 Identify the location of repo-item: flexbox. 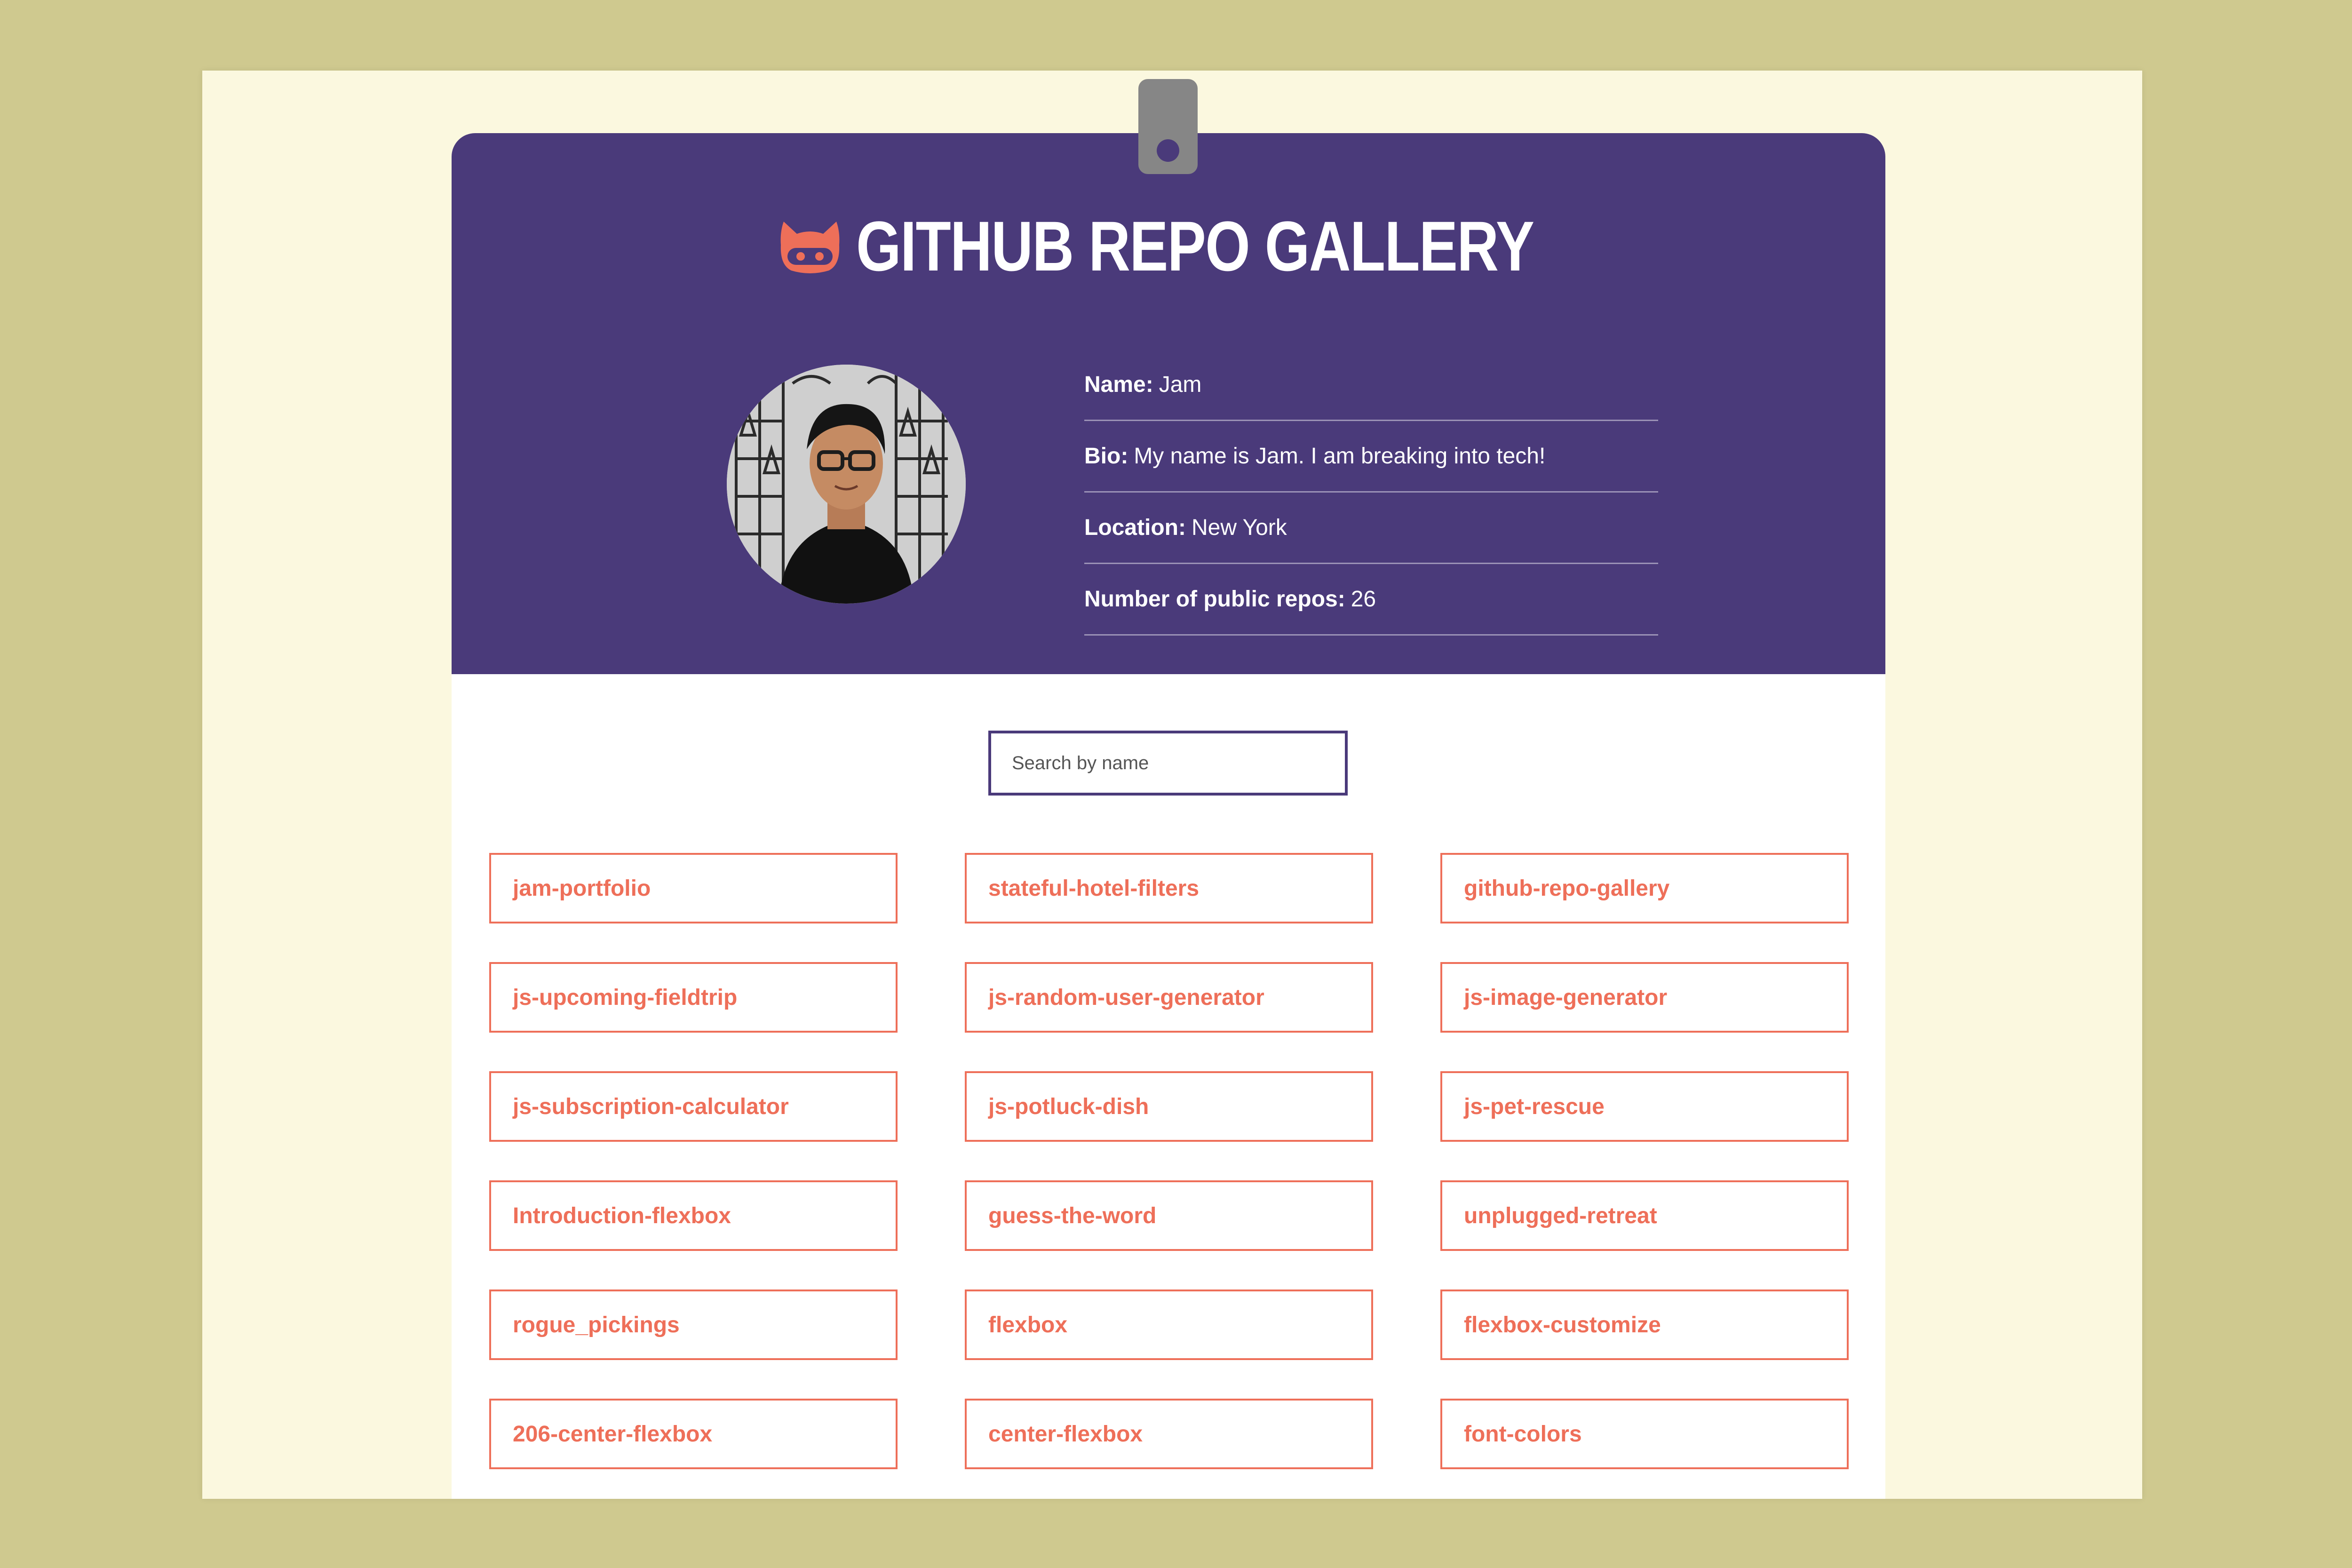
(1169, 1324).